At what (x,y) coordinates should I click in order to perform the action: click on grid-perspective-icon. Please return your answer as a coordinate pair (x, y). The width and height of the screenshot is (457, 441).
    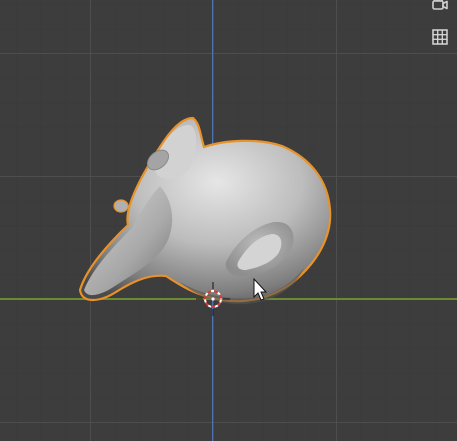
    Looking at the image, I should click on (440, 37).